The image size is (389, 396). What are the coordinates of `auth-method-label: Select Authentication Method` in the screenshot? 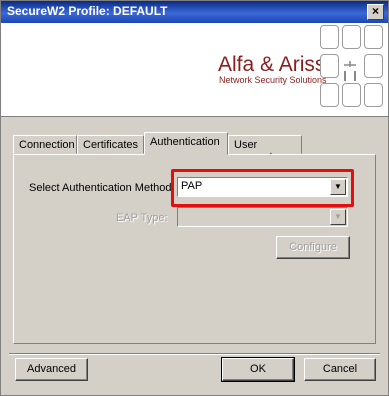 It's located at (100, 188).